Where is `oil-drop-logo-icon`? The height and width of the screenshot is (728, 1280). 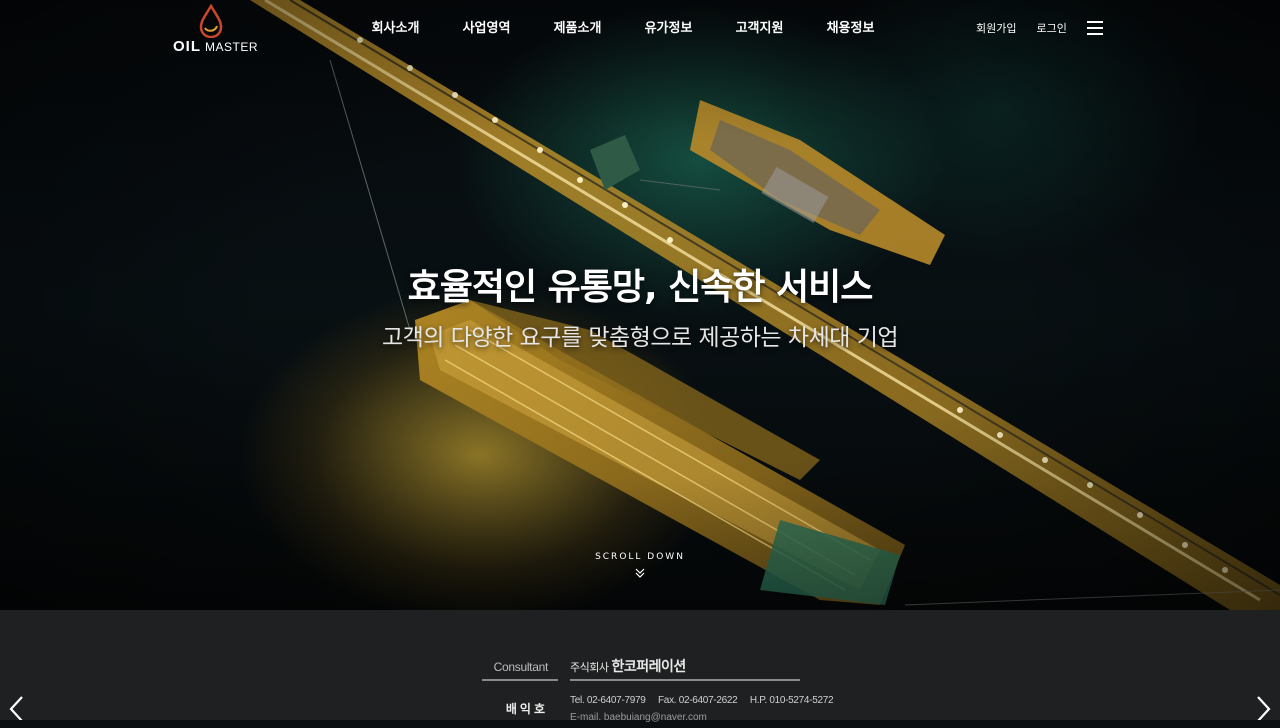
oil-drop-logo-icon is located at coordinates (211, 21).